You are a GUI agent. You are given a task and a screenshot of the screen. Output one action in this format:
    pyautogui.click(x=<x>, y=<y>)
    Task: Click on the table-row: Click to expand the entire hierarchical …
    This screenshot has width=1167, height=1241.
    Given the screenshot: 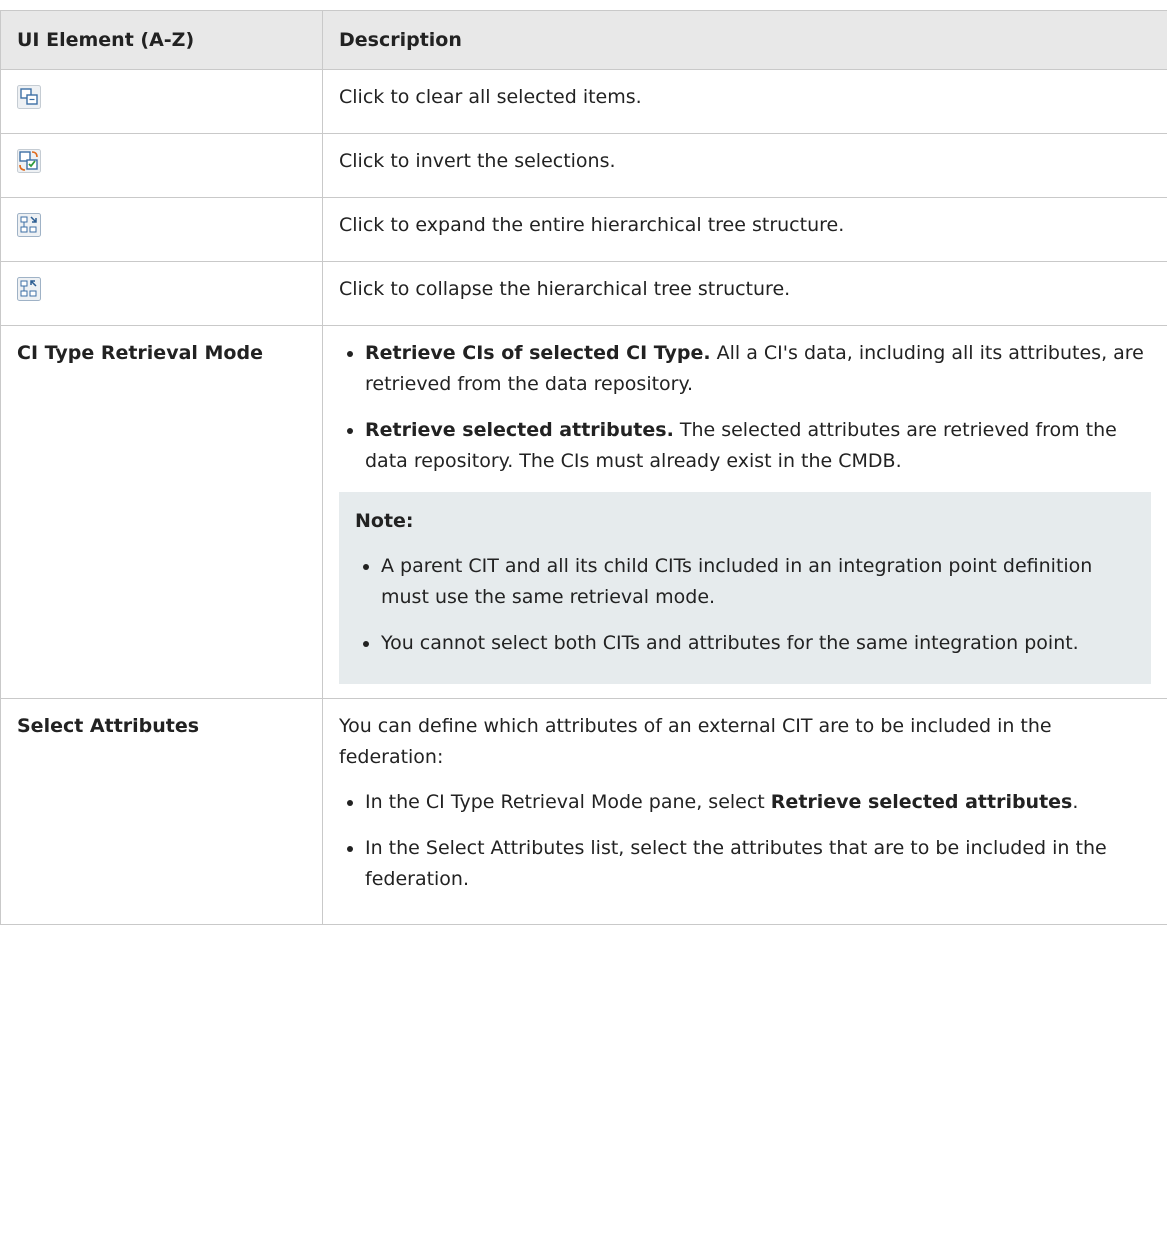 What is the action you would take?
    pyautogui.click(x=583, y=229)
    